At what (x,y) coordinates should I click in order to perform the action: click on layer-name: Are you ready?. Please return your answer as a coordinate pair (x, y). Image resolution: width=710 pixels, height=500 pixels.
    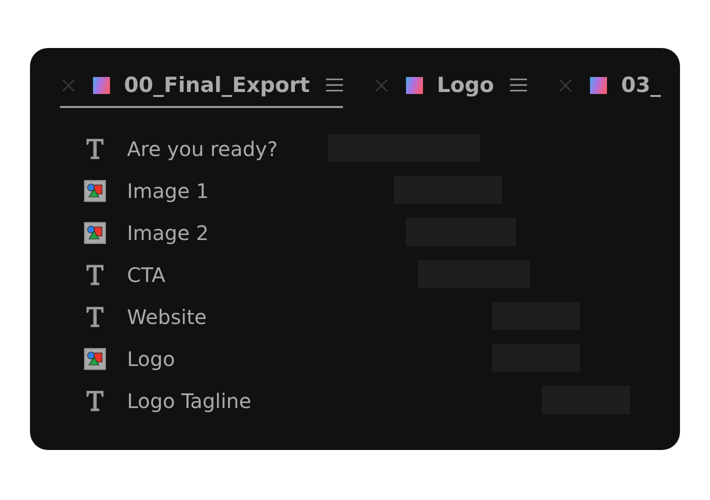
    Looking at the image, I should click on (202, 148).